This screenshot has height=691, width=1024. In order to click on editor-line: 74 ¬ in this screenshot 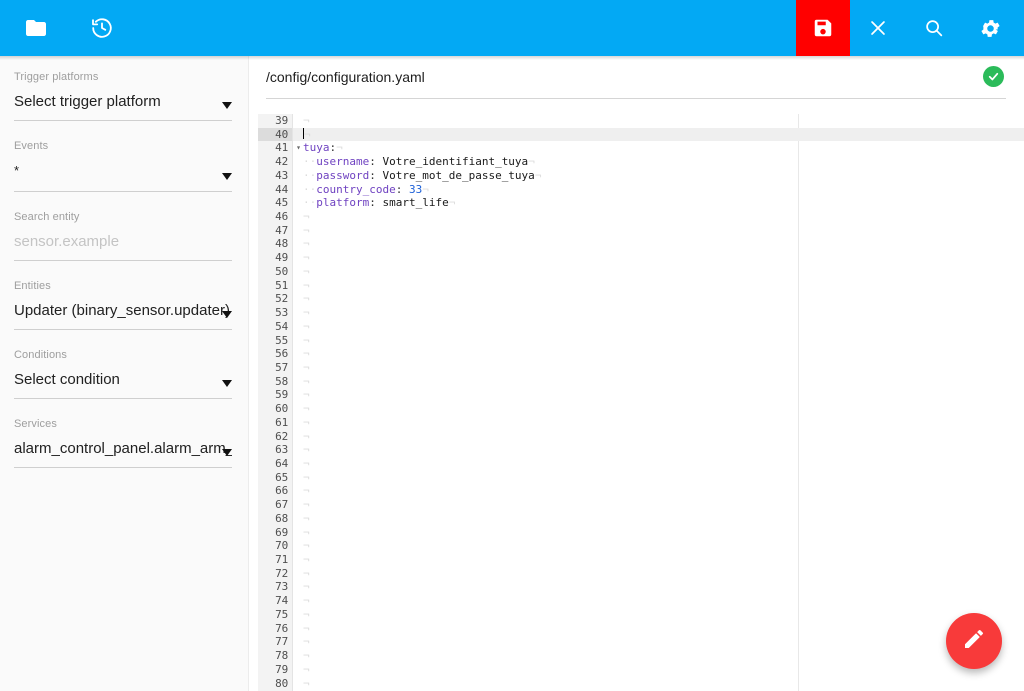, I will do `click(641, 601)`.